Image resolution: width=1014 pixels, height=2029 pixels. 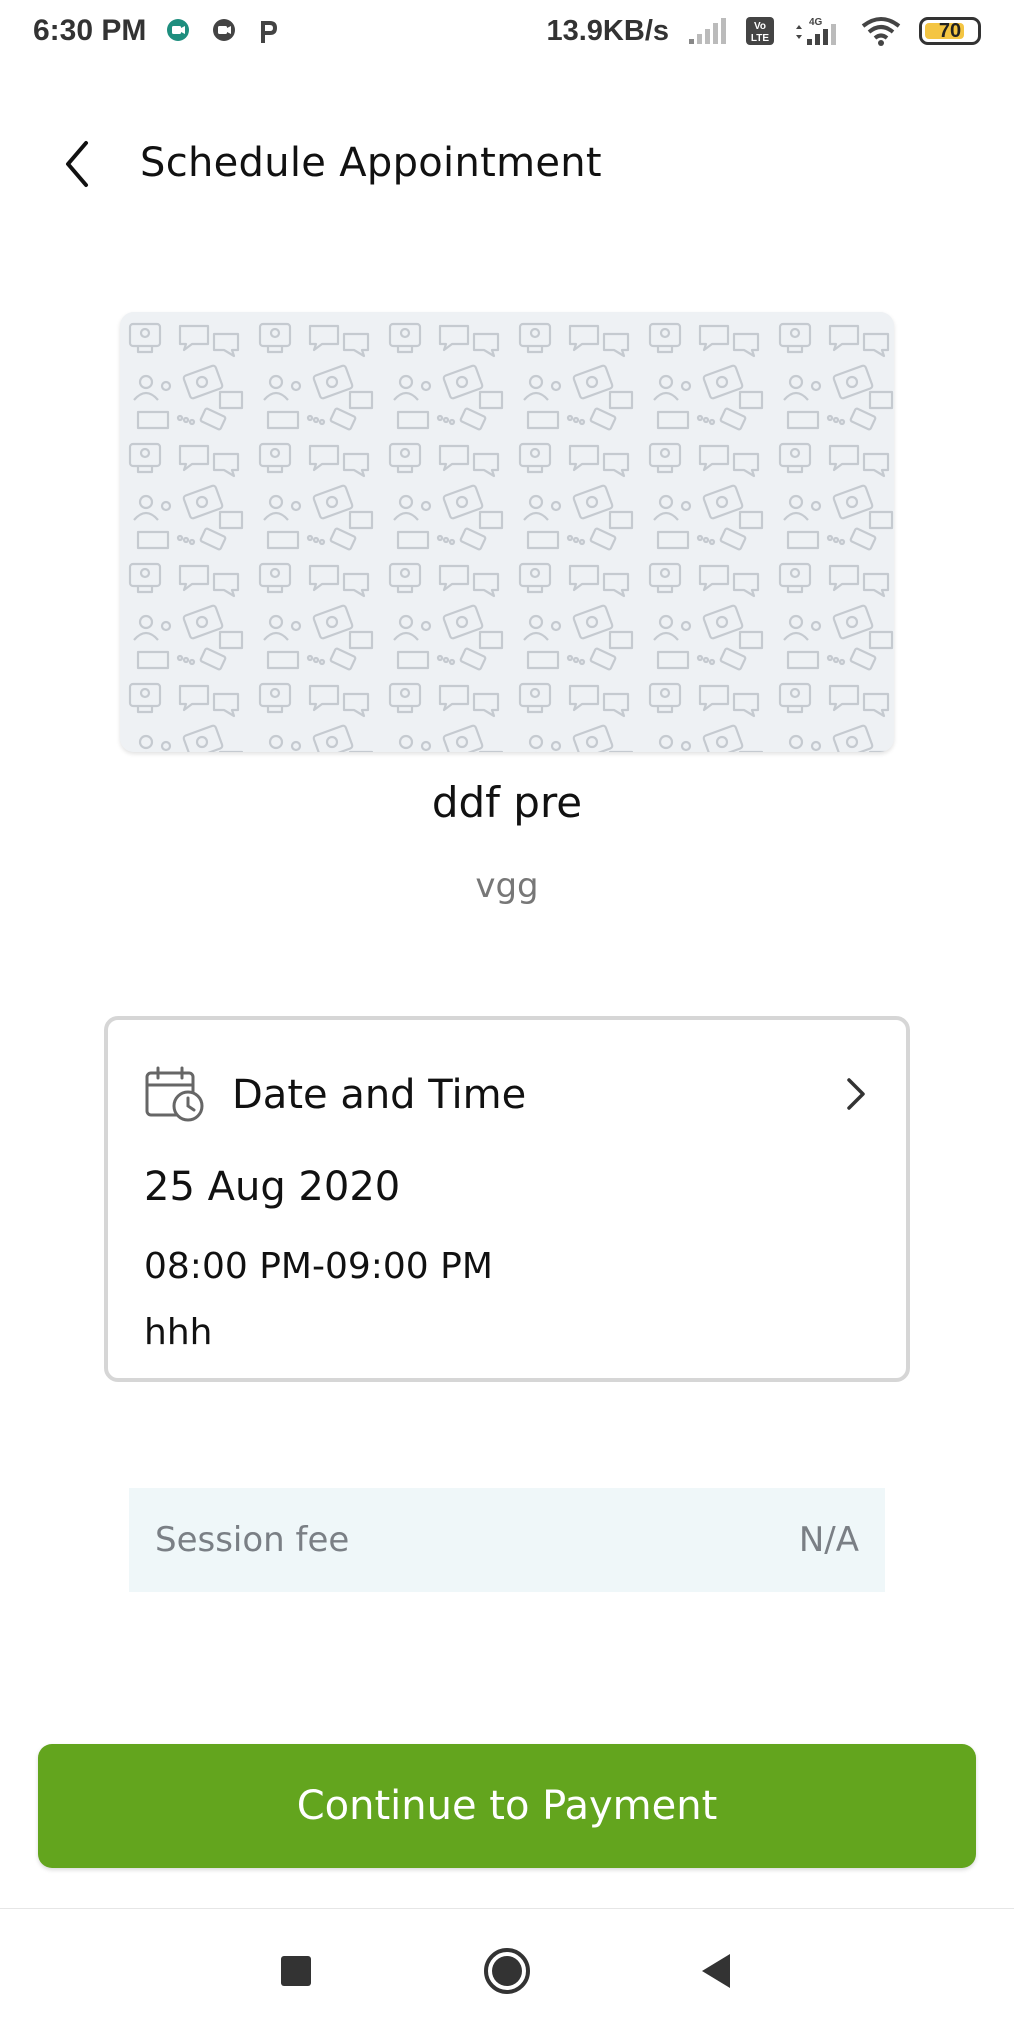 What do you see at coordinates (828, 1540) in the screenshot?
I see `session-fee-value: N/A` at bounding box center [828, 1540].